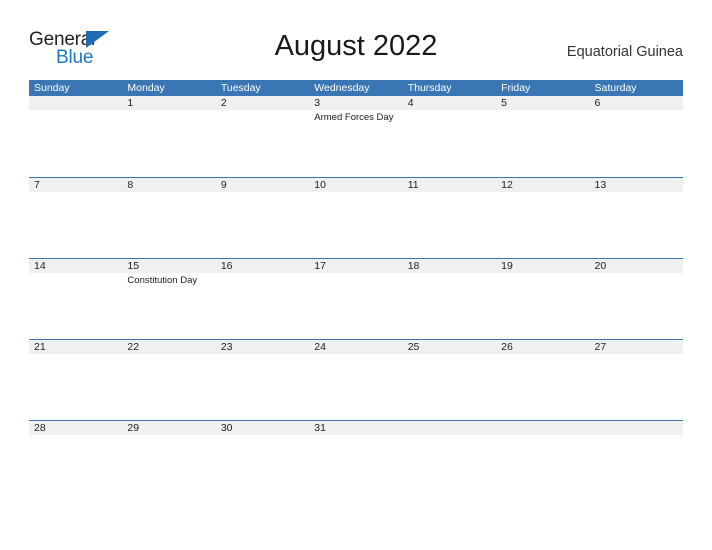  What do you see at coordinates (354, 117) in the screenshot?
I see `day-event: Armed Forces Day` at bounding box center [354, 117].